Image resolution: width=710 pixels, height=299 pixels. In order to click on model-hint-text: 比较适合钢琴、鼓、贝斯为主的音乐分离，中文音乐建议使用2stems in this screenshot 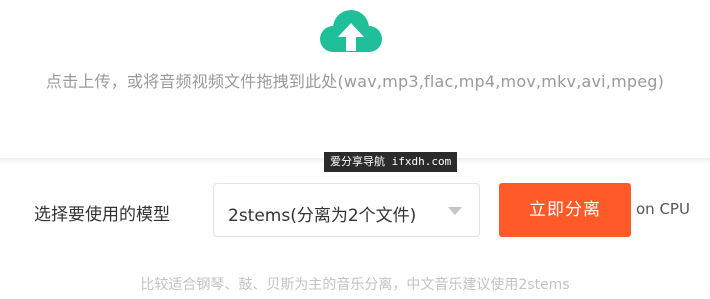, I will do `click(355, 285)`.